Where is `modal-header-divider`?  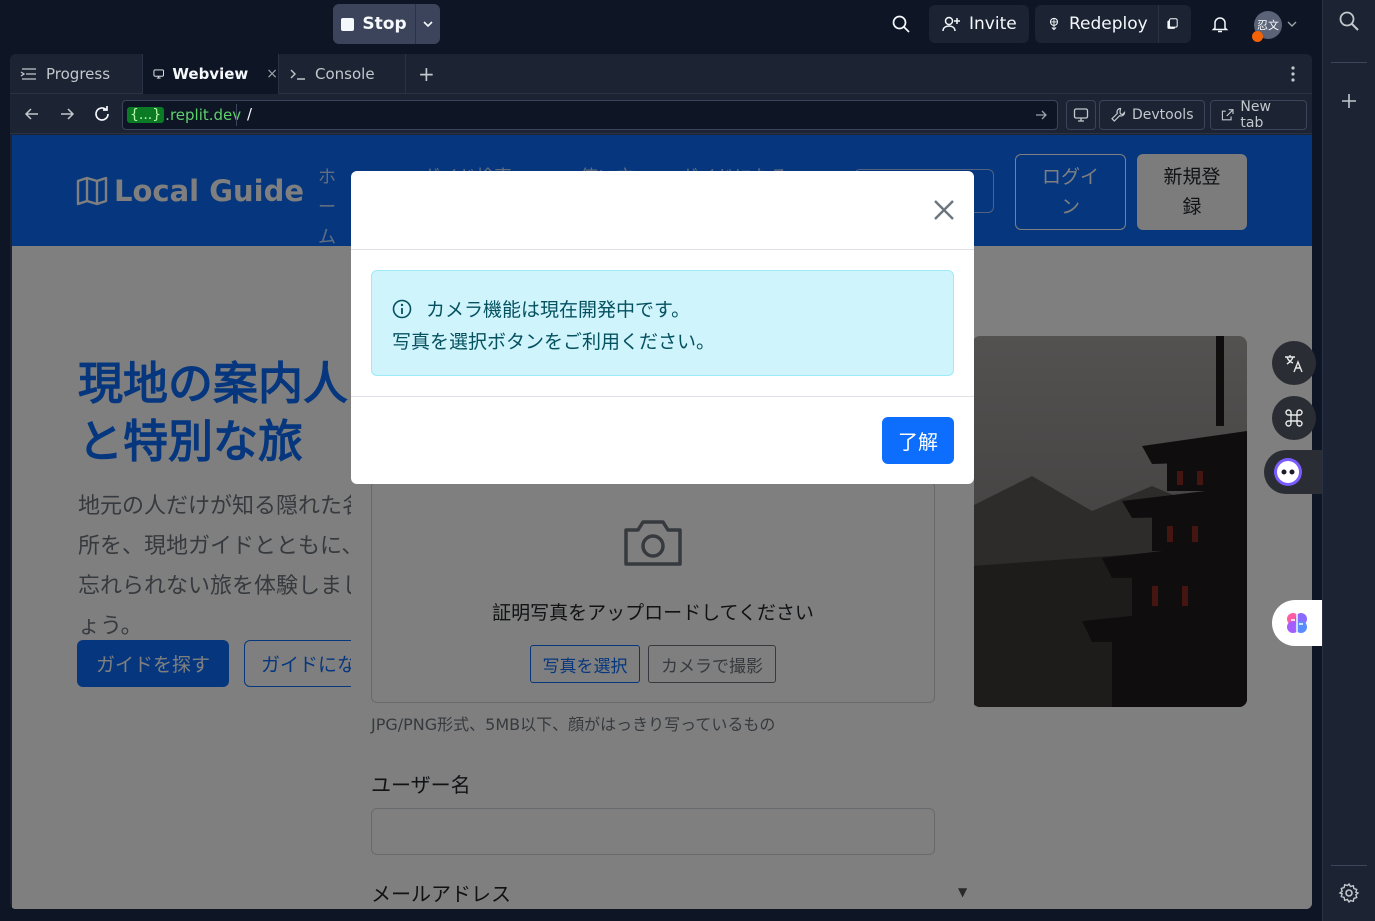 modal-header-divider is located at coordinates (662, 249).